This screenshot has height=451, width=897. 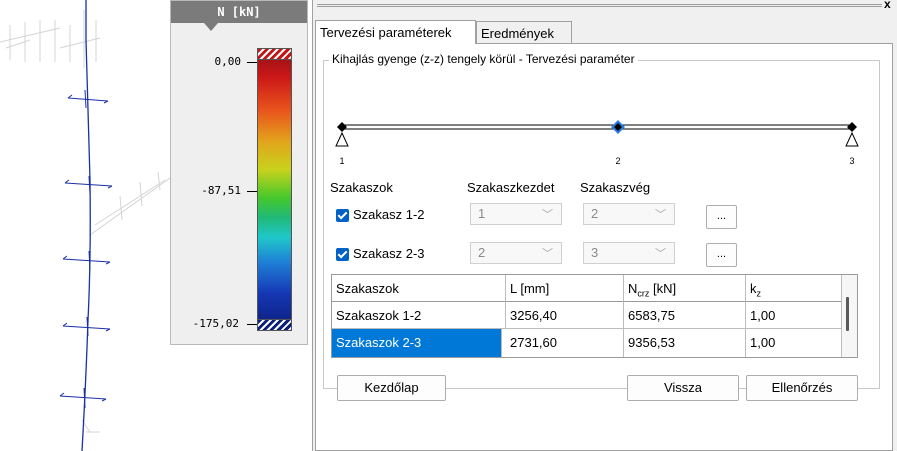 I want to click on member-column, so click(x=86, y=225).